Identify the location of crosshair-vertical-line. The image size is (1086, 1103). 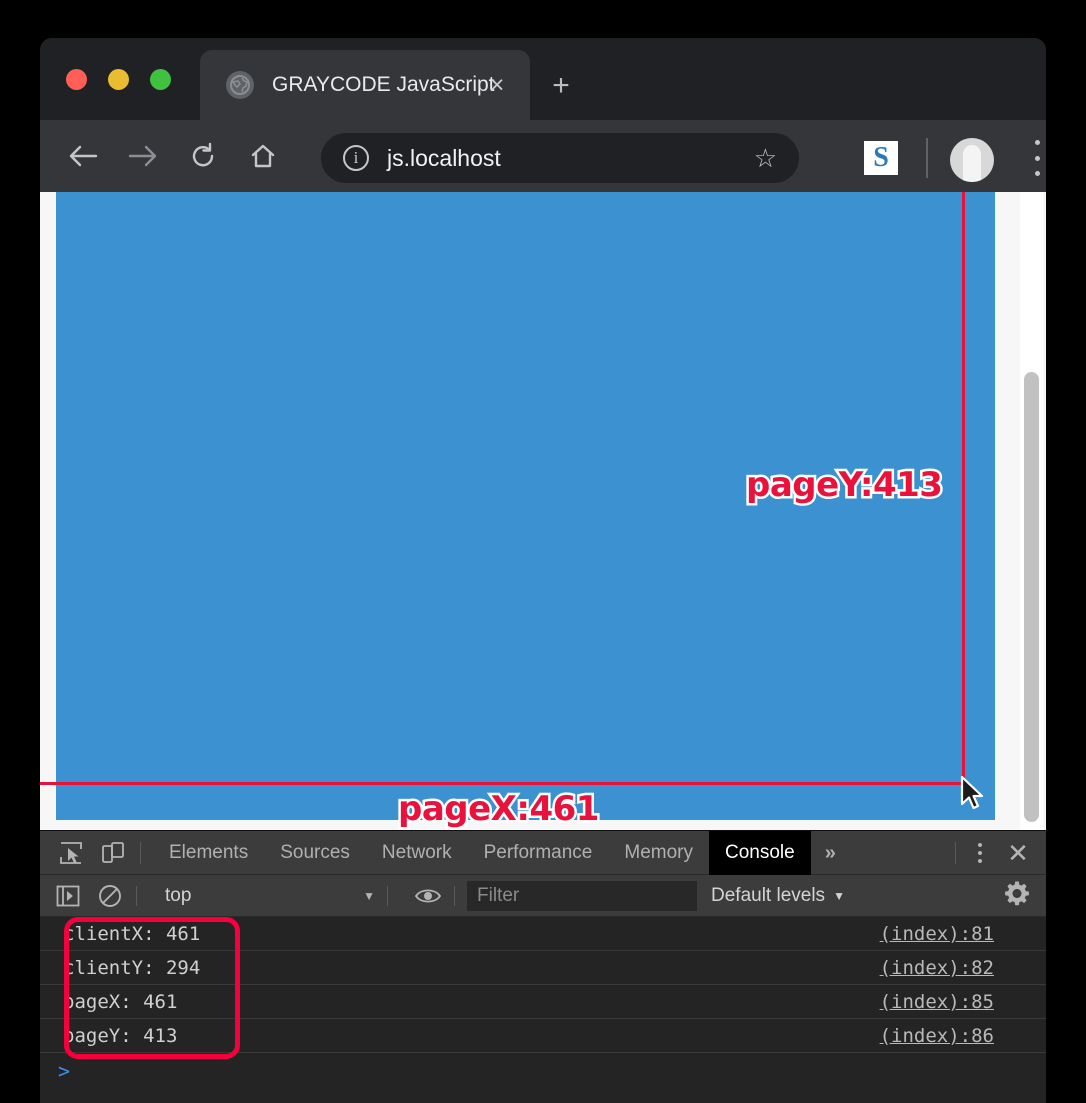
(963, 488).